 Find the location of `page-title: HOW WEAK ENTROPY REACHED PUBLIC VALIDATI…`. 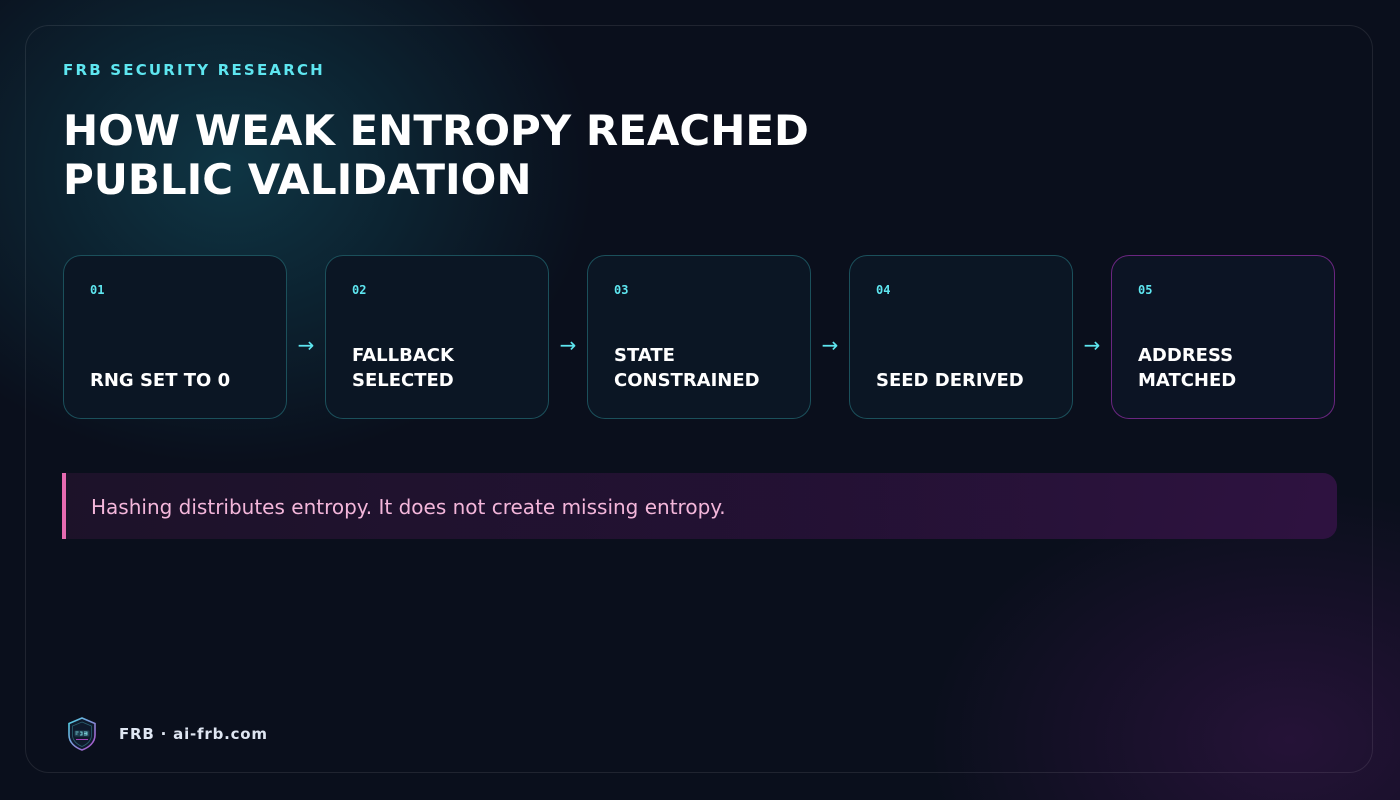

page-title: HOW WEAK ENTROPY REACHED PUBLIC VALIDATI… is located at coordinates (436, 155).